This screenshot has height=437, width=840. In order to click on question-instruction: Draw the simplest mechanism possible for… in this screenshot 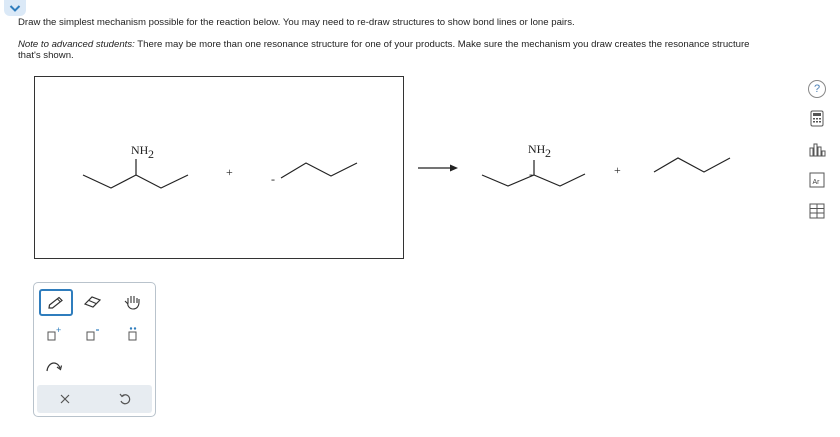, I will do `click(296, 22)`.